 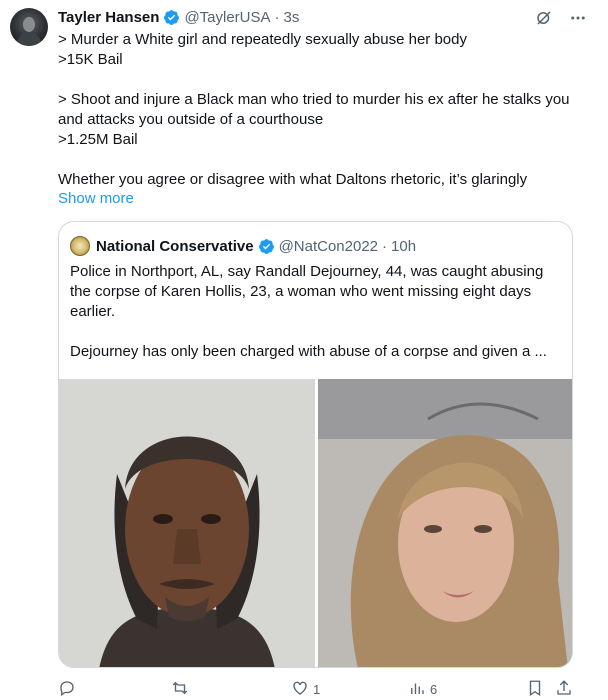 I want to click on like-button: 1, so click(x=305, y=689).